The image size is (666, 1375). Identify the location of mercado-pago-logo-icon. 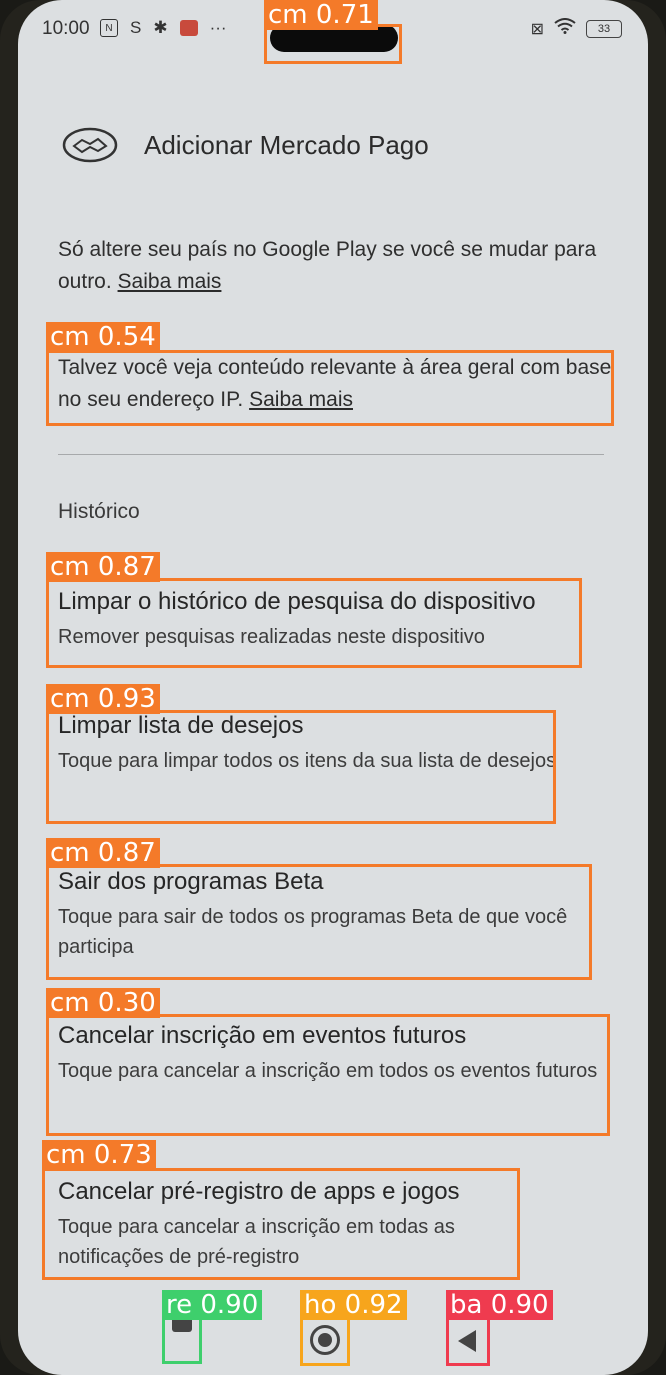
(90, 145).